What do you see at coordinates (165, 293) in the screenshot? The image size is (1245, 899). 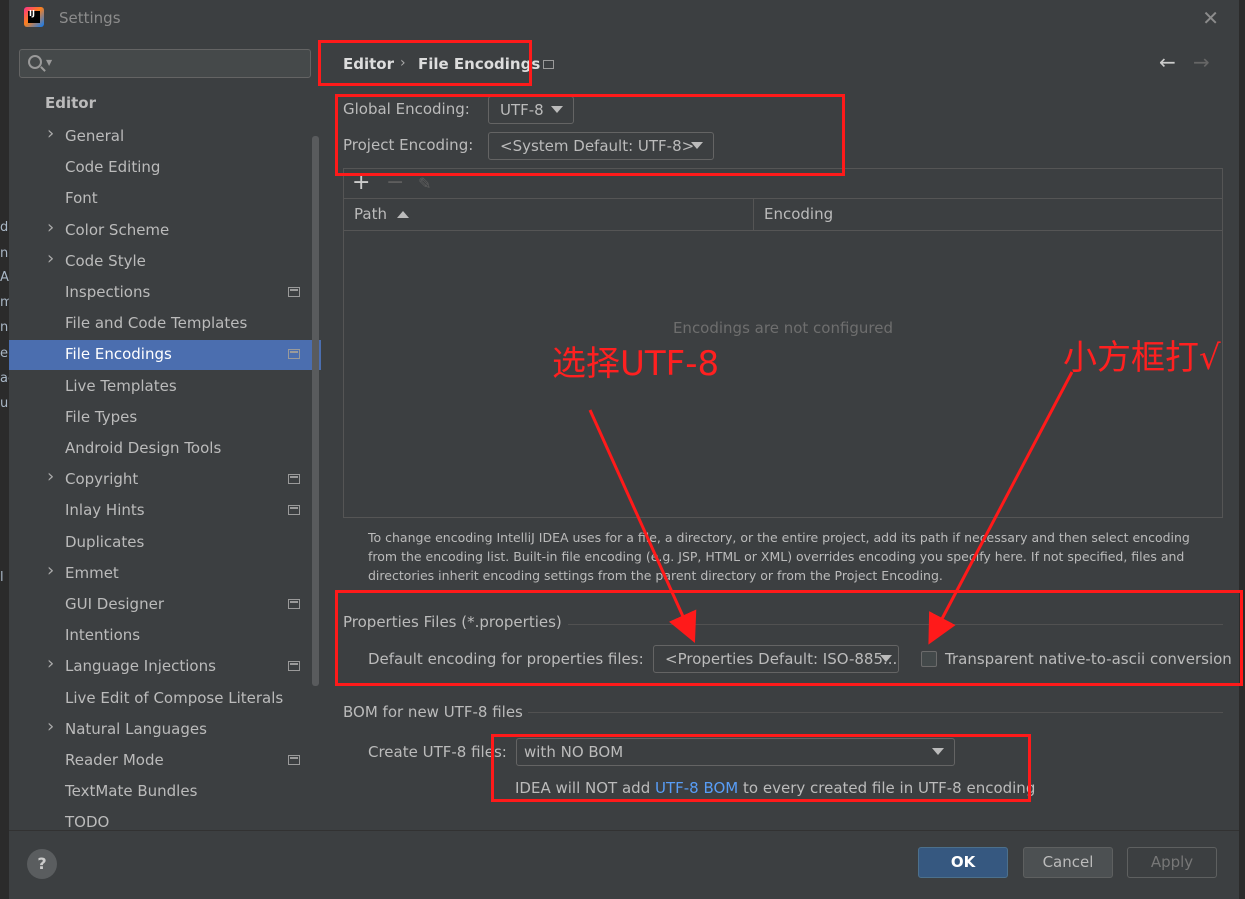 I see `sidebar-item-inspections: Inspections` at bounding box center [165, 293].